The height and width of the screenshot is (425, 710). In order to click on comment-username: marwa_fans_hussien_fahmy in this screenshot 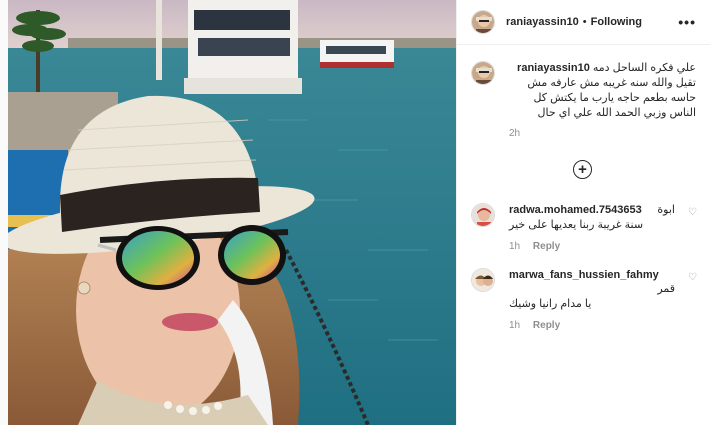, I will do `click(584, 275)`.